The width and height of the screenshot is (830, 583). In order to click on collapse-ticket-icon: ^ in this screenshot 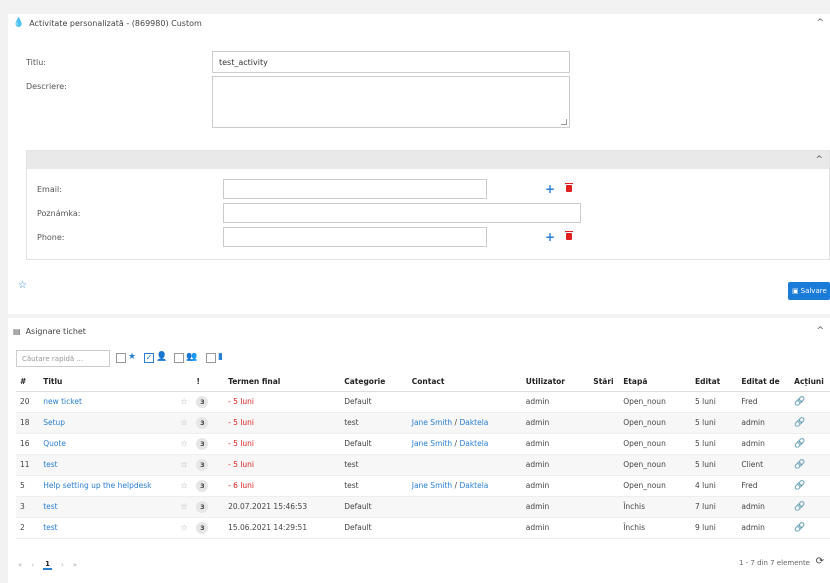, I will do `click(820, 331)`.